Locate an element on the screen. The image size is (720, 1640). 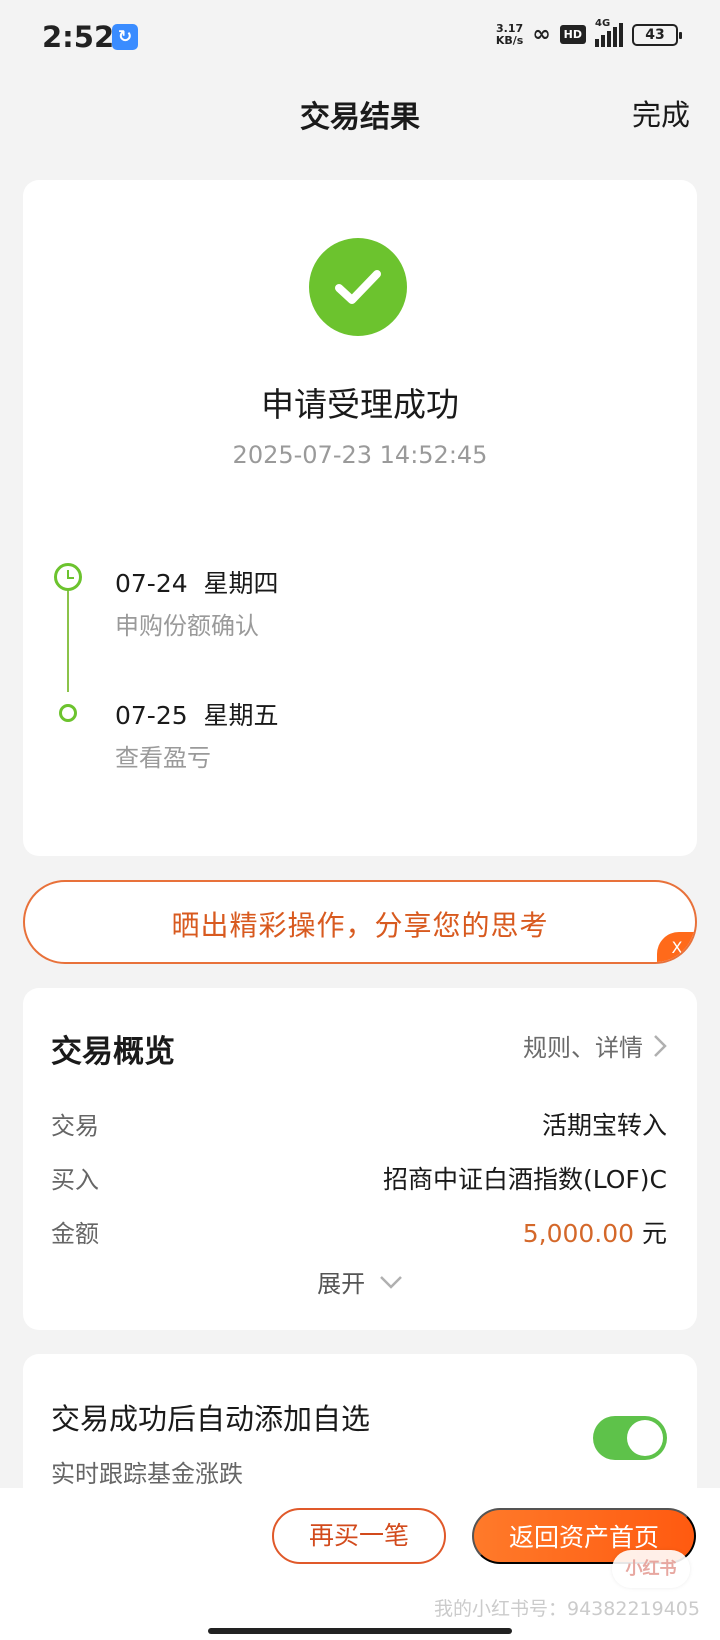
auto-add-subtitle: 实时跟踪基金涨跌 is located at coordinates (147, 1474).